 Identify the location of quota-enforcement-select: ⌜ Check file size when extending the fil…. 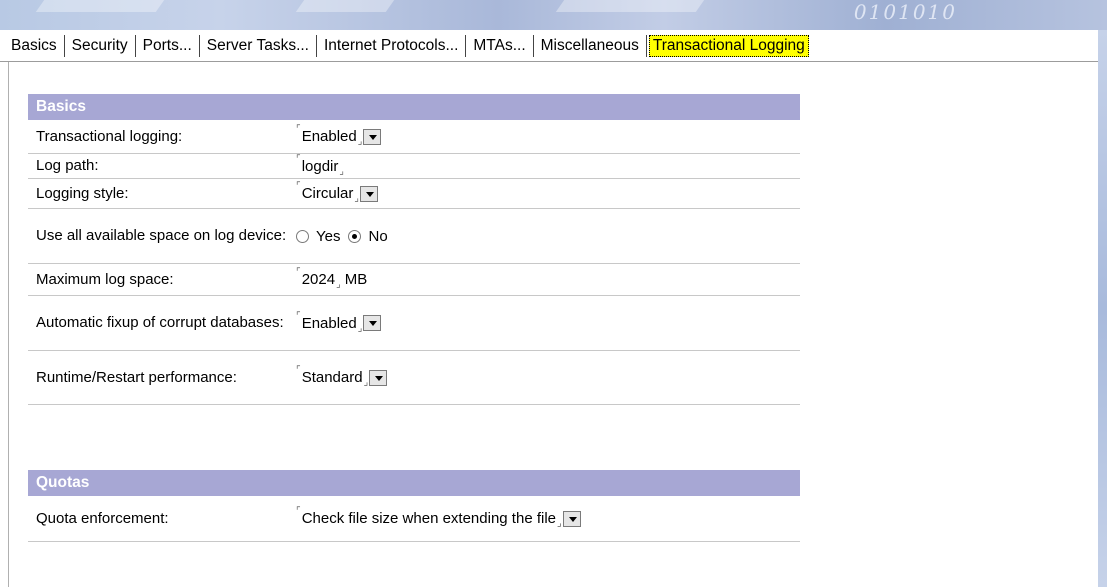
(438, 517).